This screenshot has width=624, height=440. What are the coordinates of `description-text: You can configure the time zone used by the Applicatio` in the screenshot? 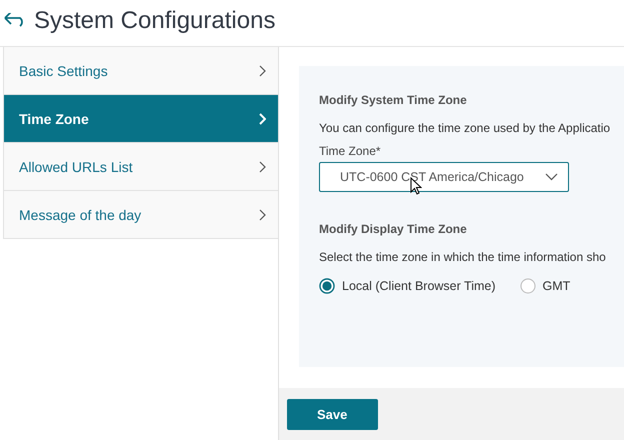 It's located at (465, 128).